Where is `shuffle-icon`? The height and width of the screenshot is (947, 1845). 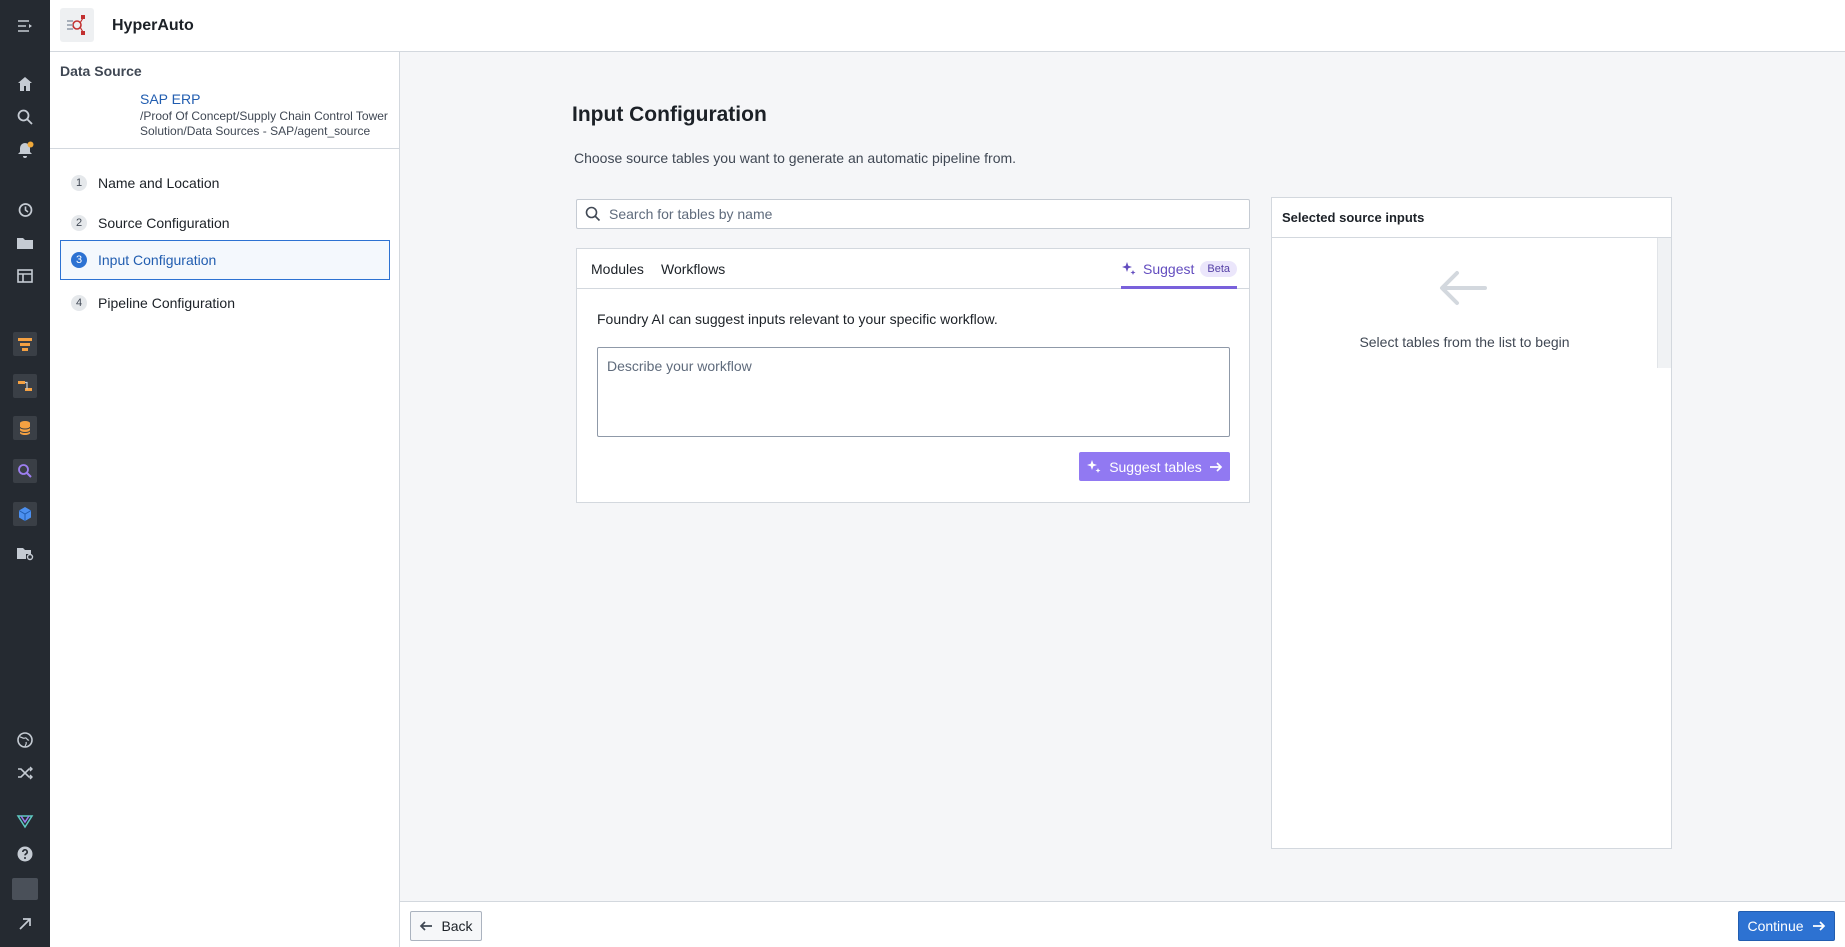 shuffle-icon is located at coordinates (25, 773).